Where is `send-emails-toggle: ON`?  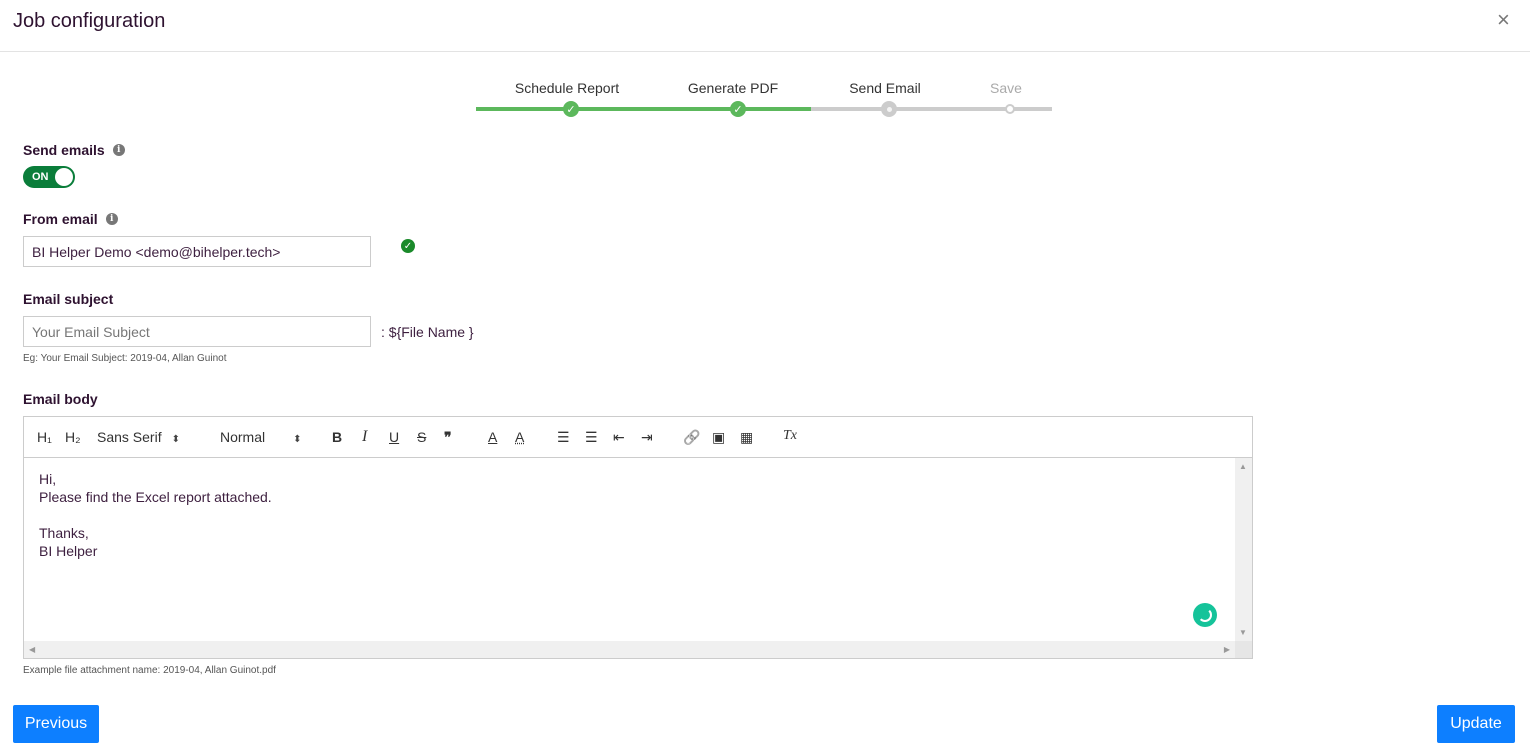
send-emails-toggle: ON is located at coordinates (49, 177).